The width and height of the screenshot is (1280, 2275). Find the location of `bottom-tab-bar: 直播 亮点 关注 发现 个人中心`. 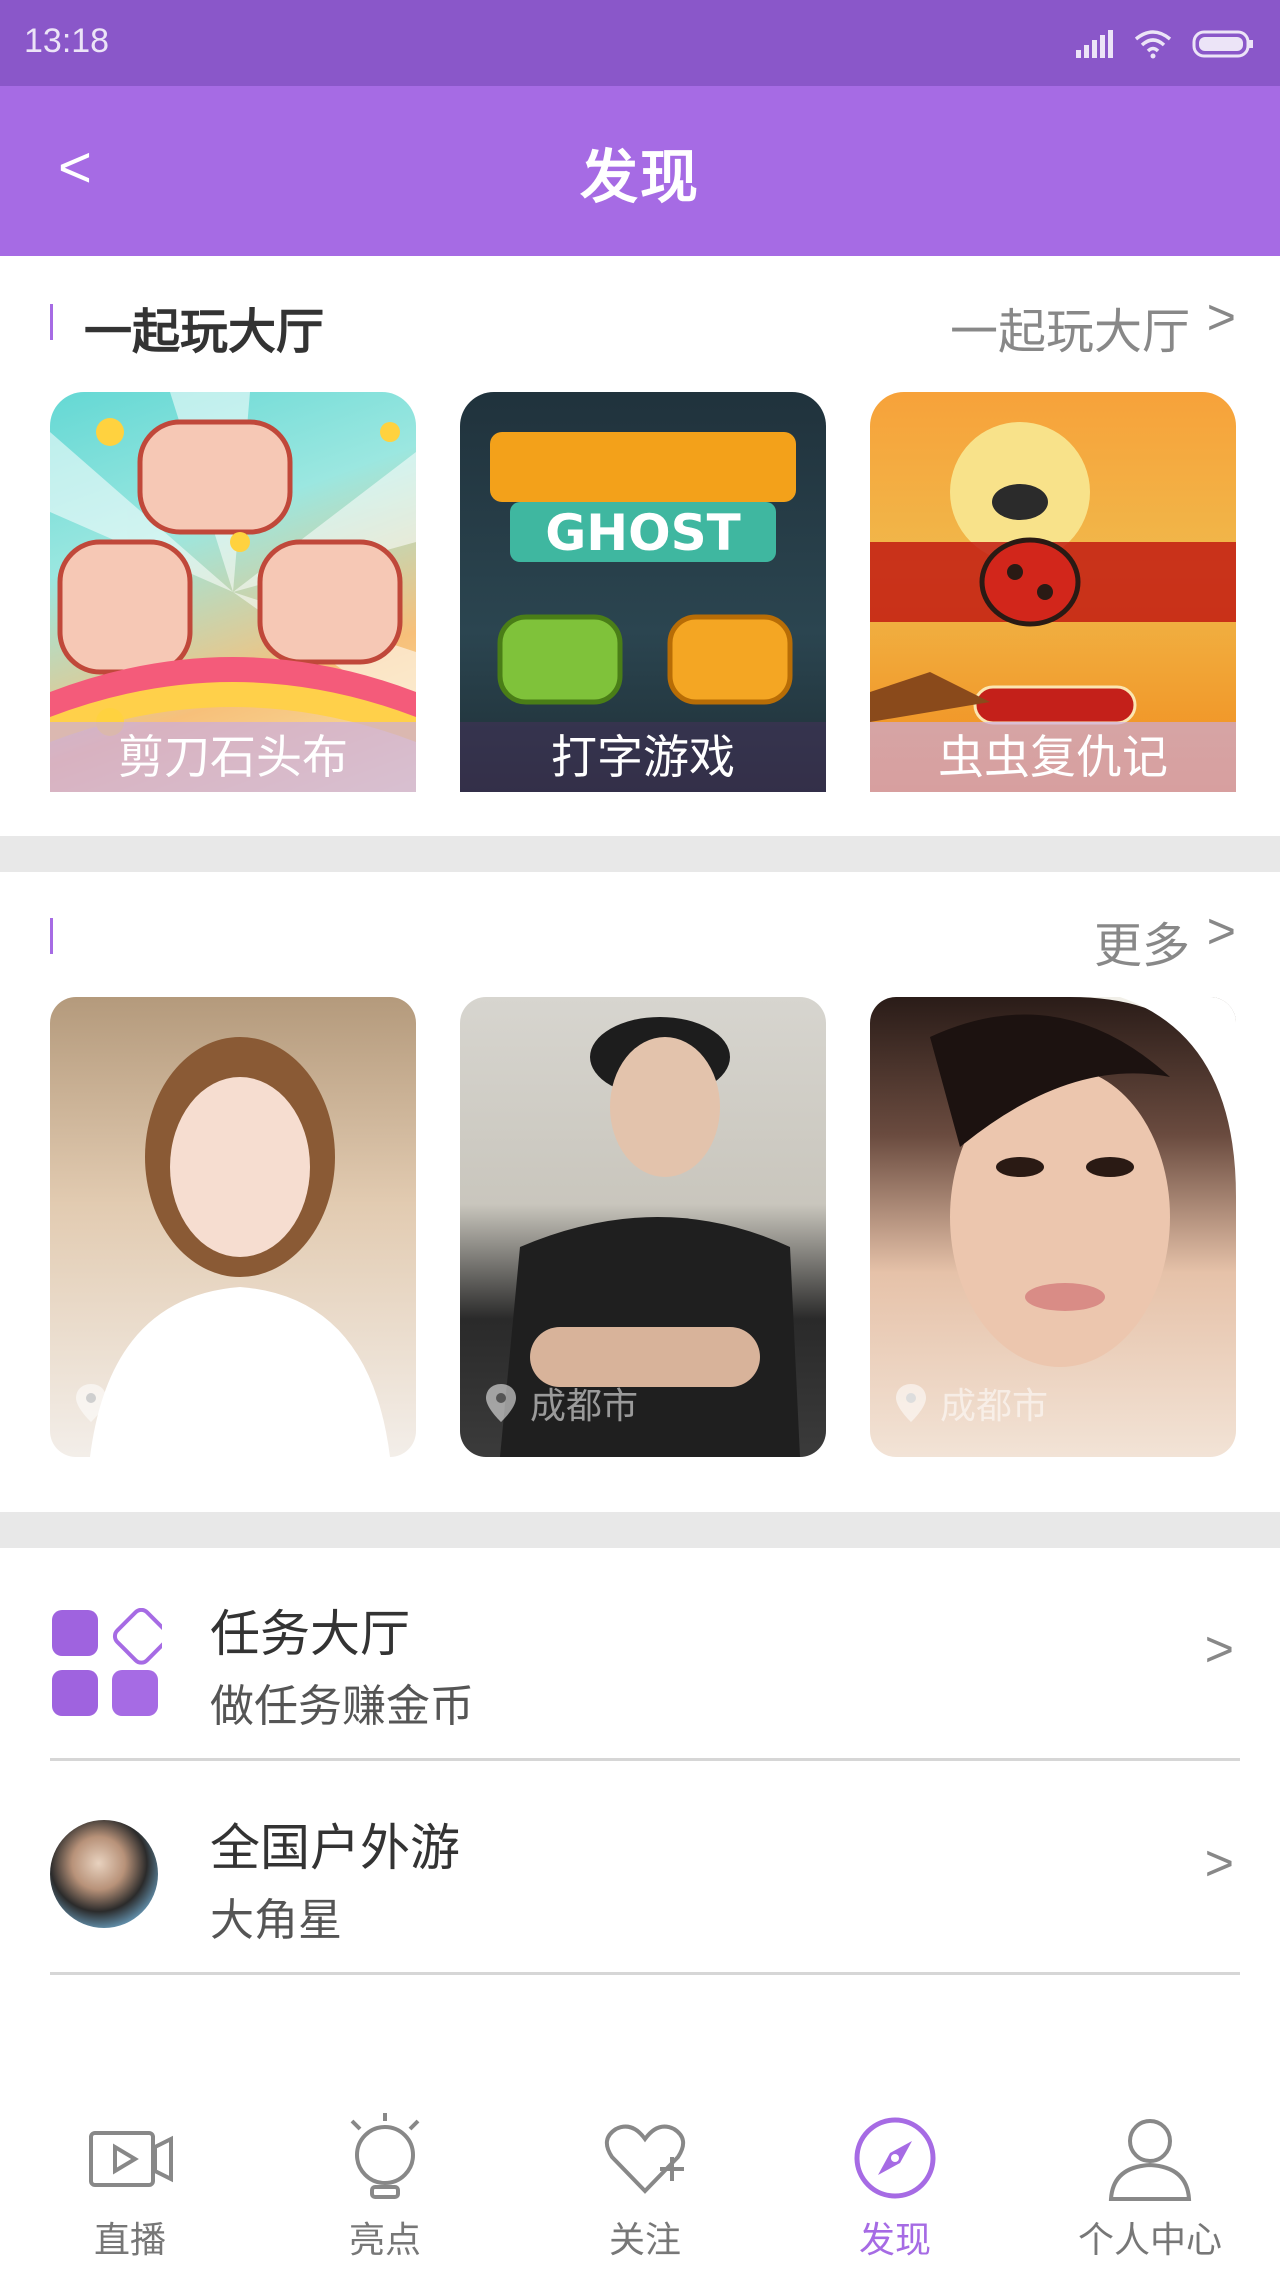

bottom-tab-bar: 直播 亮点 关注 发现 个人中心 is located at coordinates (640, 2185).